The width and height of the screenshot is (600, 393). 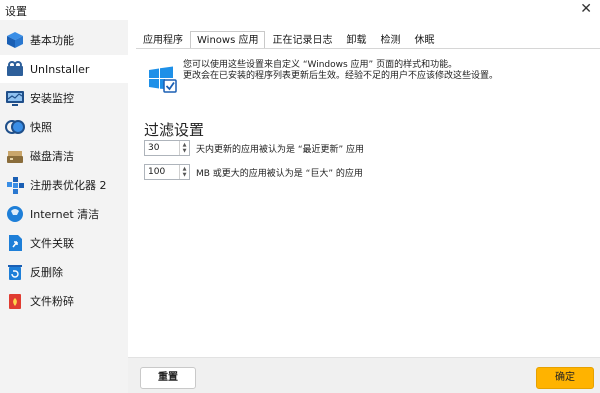 What do you see at coordinates (15, 214) in the screenshot?
I see `internet-icon` at bounding box center [15, 214].